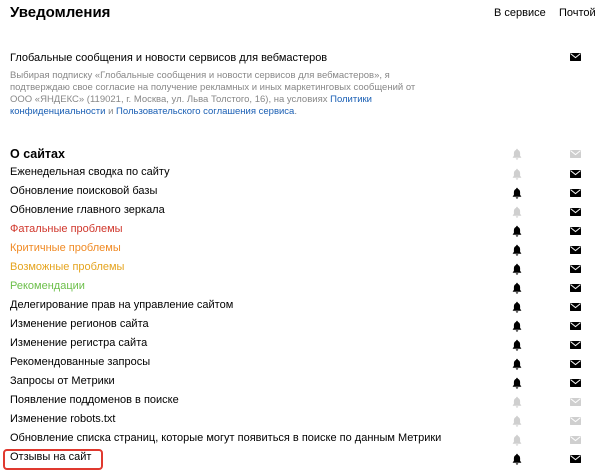 The width and height of the screenshot is (600, 475). I want to click on notification-row-label: Рекомендации, so click(47, 286).